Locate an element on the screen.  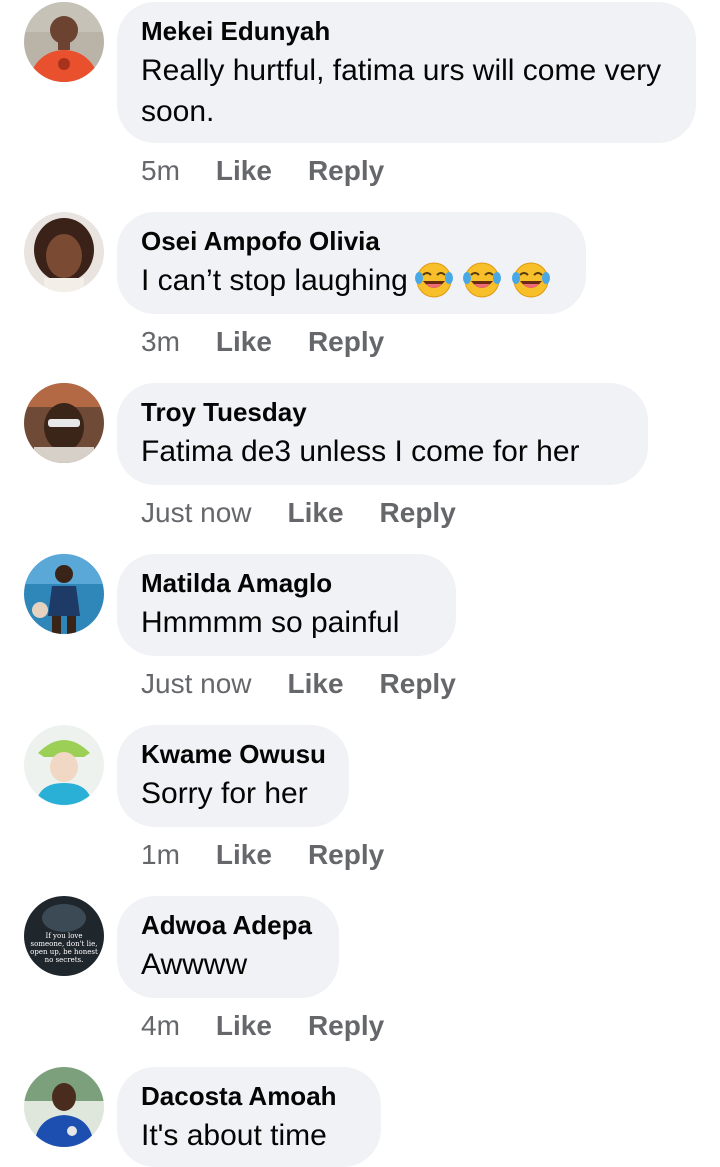
comment-author: Kwame Owusu is located at coordinates (233, 754).